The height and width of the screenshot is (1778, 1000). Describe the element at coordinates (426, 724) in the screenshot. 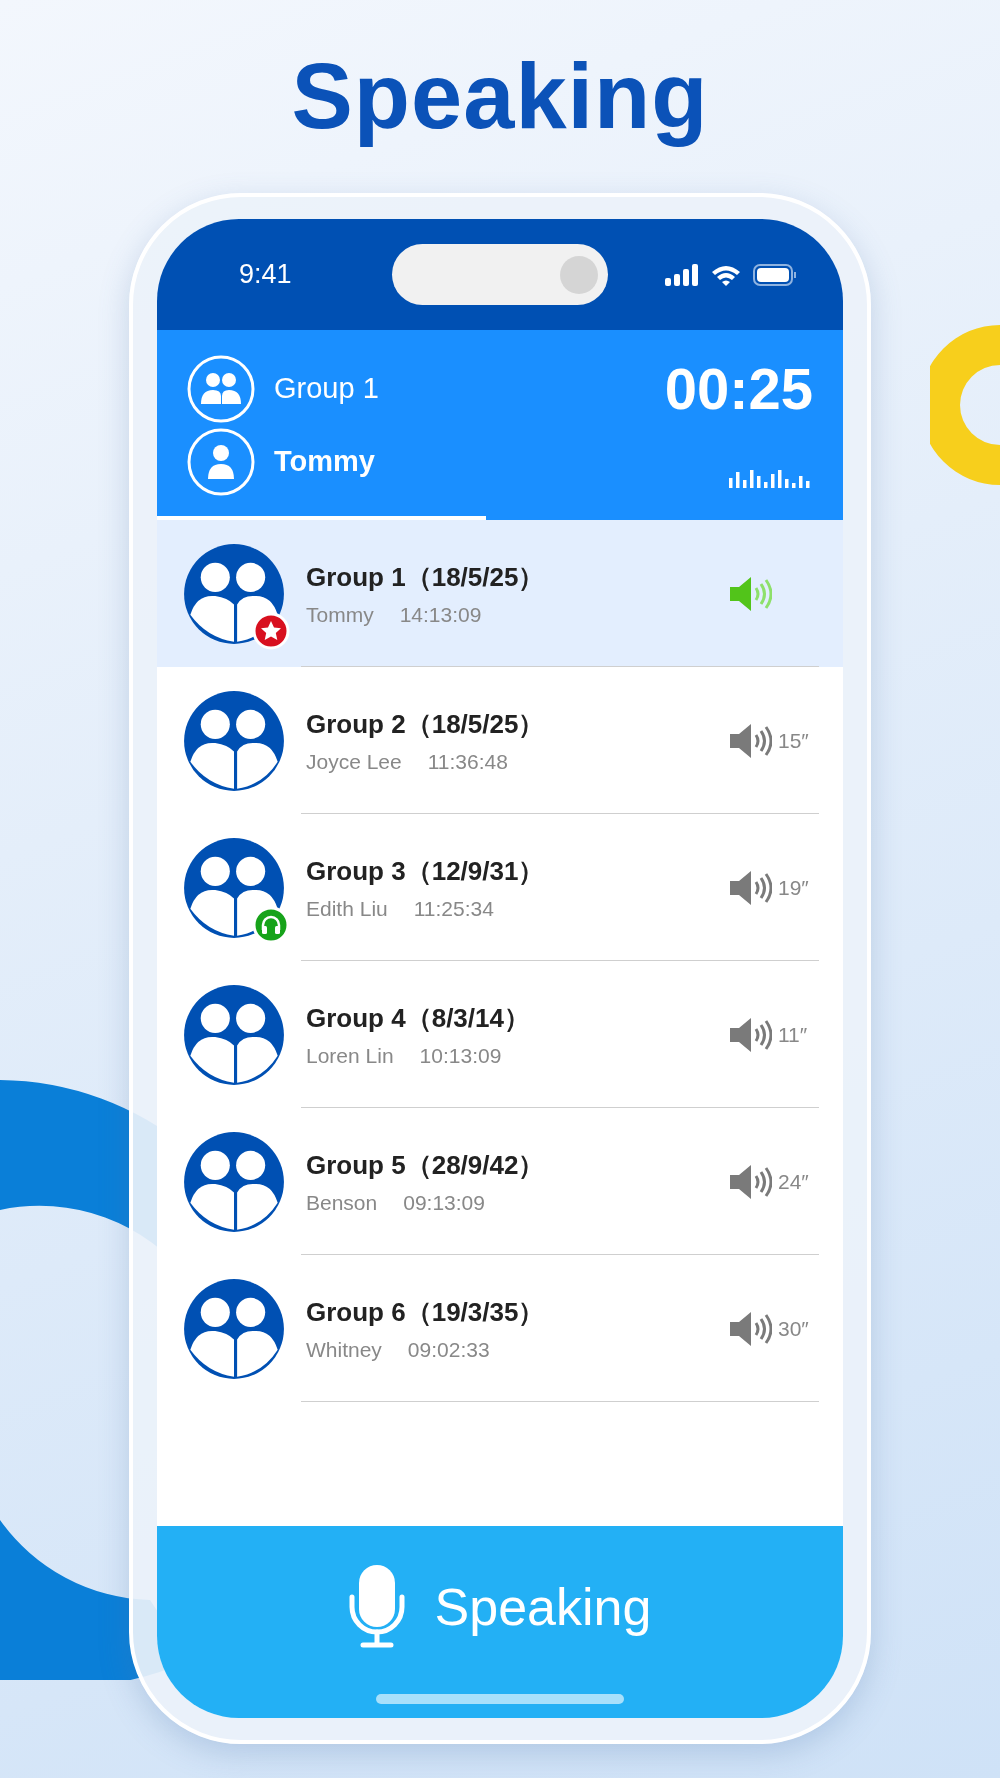

I see `group-title: Group 2（18/5/25）` at that location.